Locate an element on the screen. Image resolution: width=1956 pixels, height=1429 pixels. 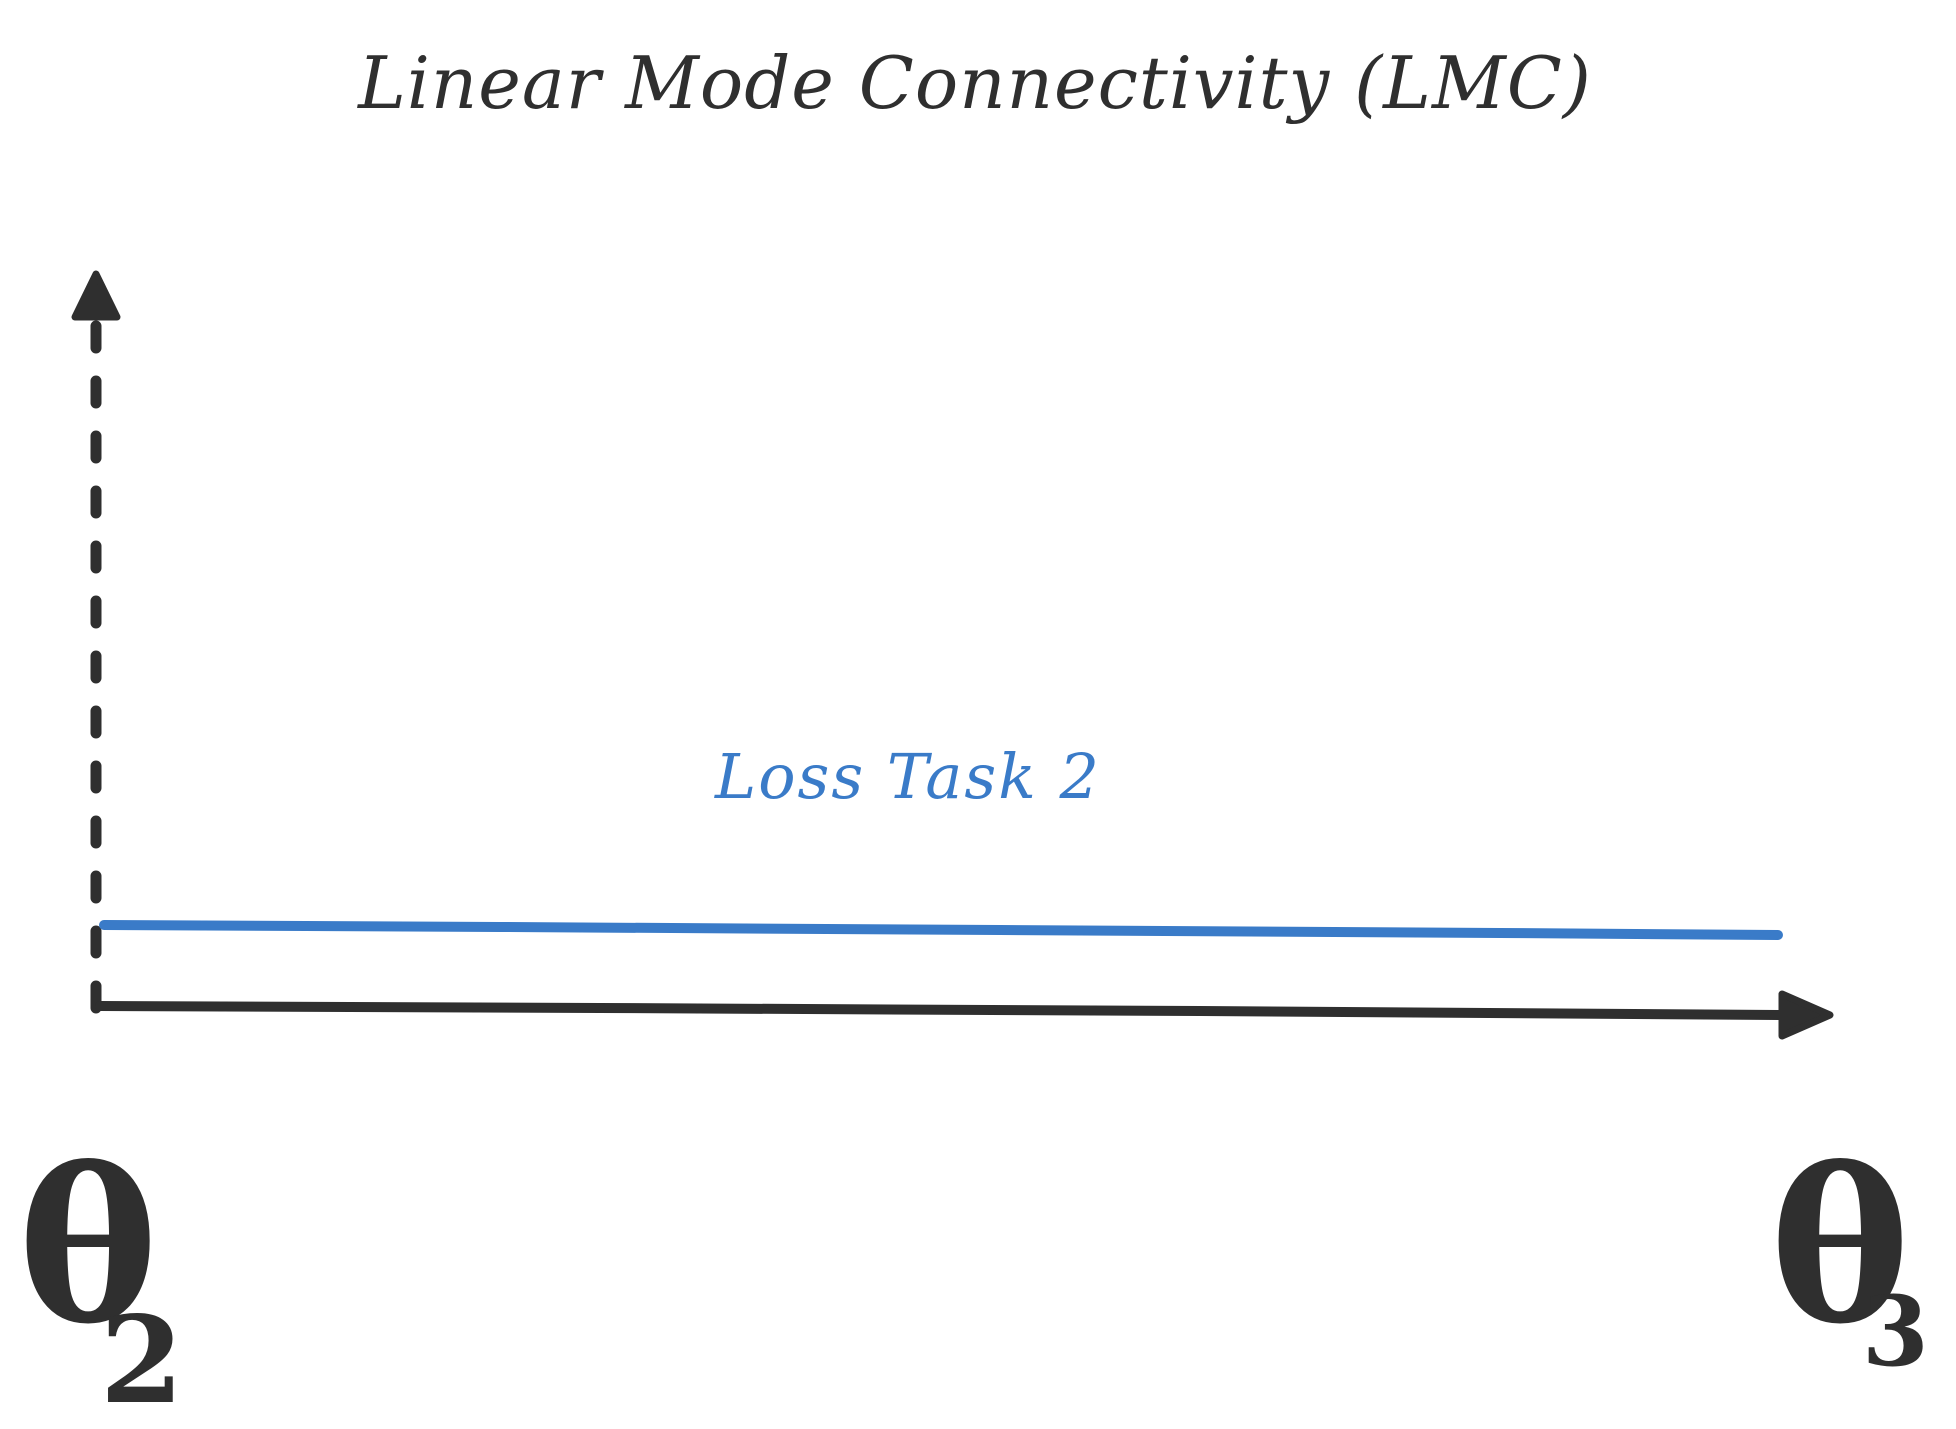
horizontal-axis is located at coordinates (964, 1015).